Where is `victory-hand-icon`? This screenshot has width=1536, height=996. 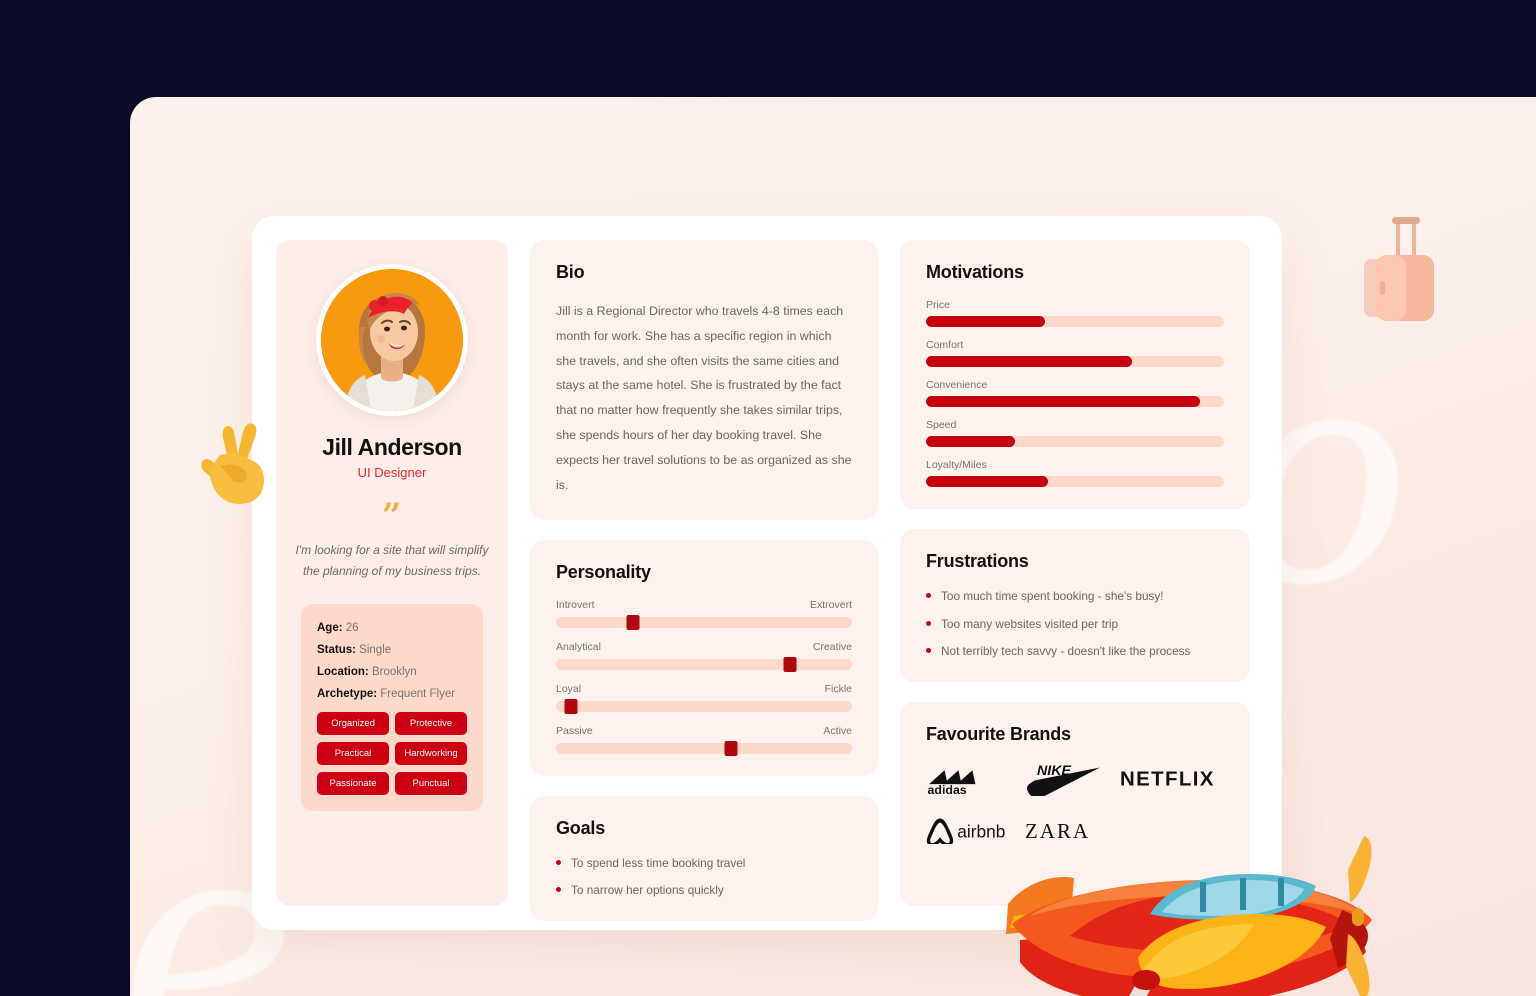 victory-hand-icon is located at coordinates (232, 463).